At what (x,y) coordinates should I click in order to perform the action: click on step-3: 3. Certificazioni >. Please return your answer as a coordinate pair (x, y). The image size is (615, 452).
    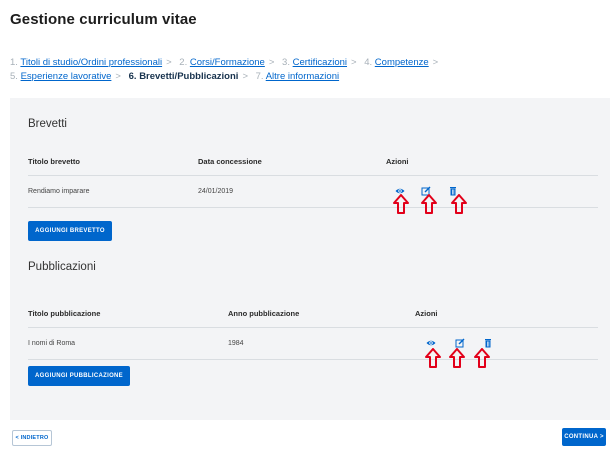
    Looking at the image, I should click on (322, 62).